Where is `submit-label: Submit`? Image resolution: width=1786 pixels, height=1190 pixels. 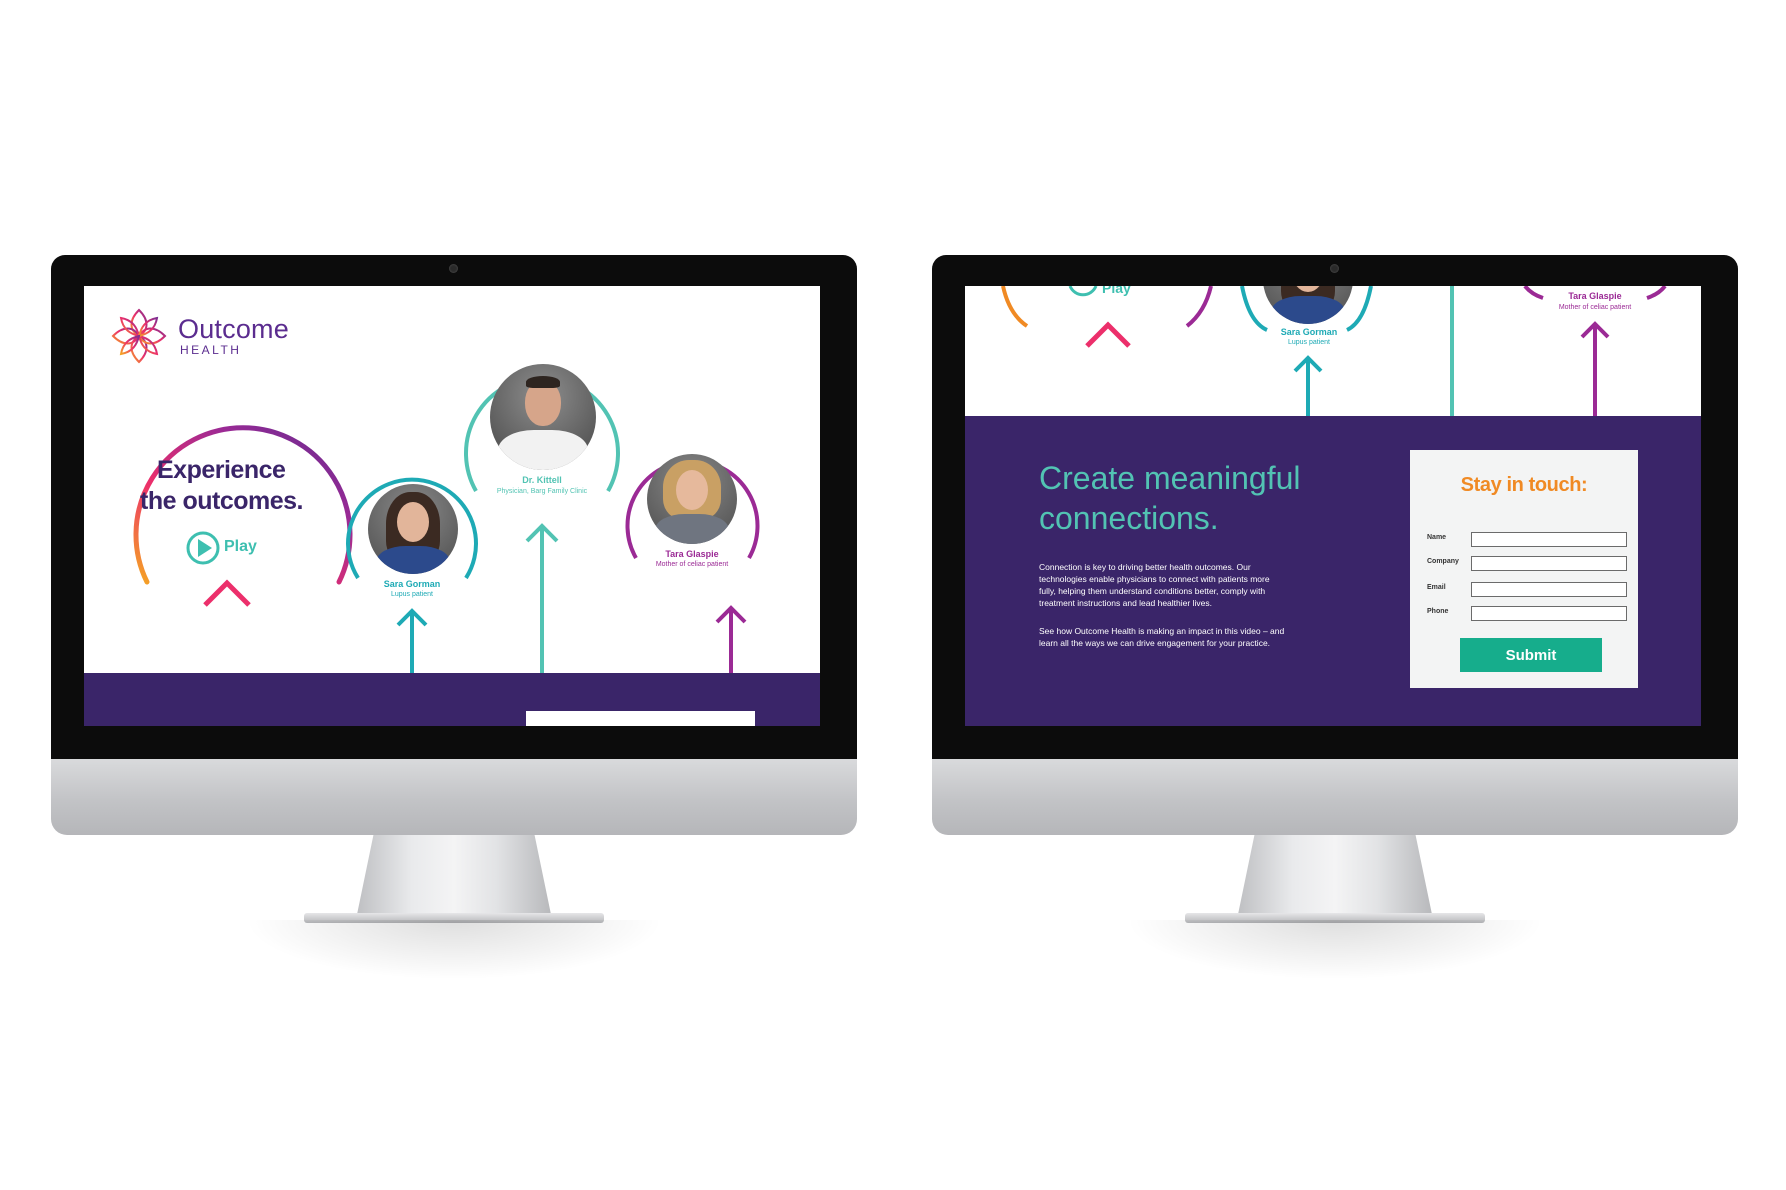 submit-label: Submit is located at coordinates (1531, 655).